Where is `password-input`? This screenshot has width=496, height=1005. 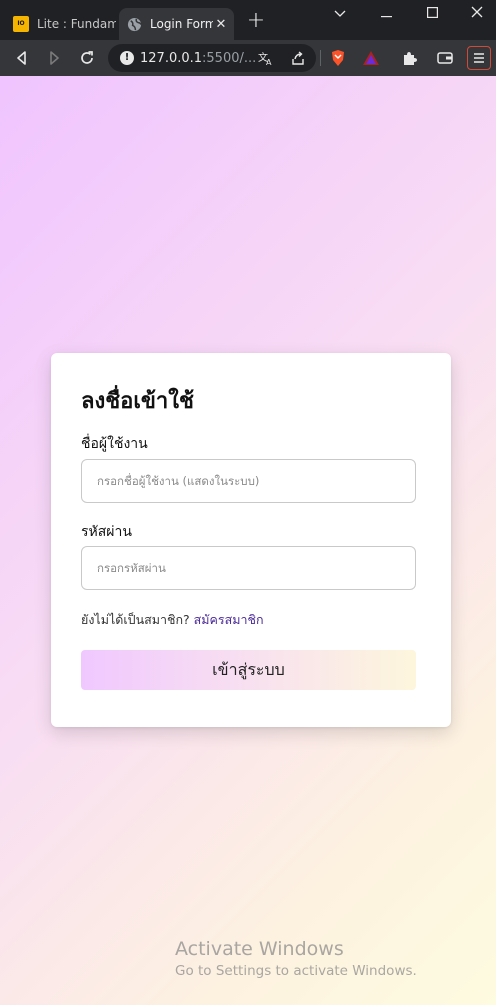
password-input is located at coordinates (248, 568).